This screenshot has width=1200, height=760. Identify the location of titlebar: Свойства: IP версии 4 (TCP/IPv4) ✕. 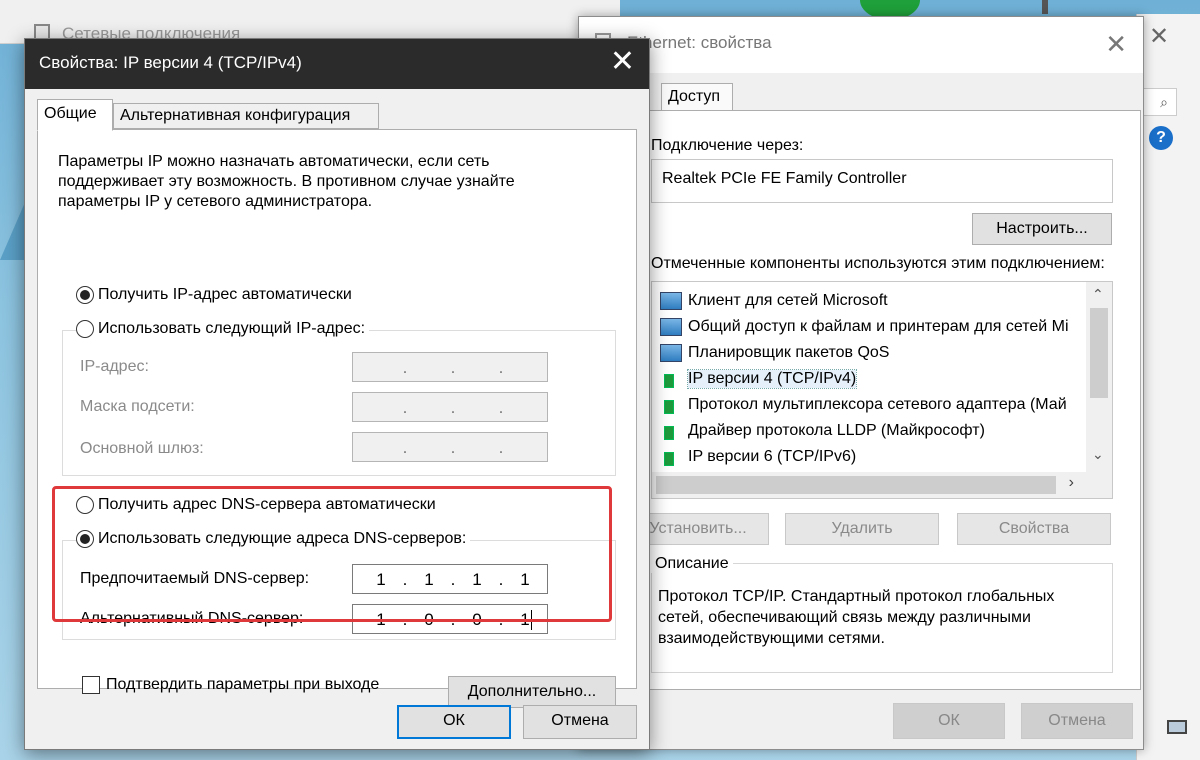
(337, 64).